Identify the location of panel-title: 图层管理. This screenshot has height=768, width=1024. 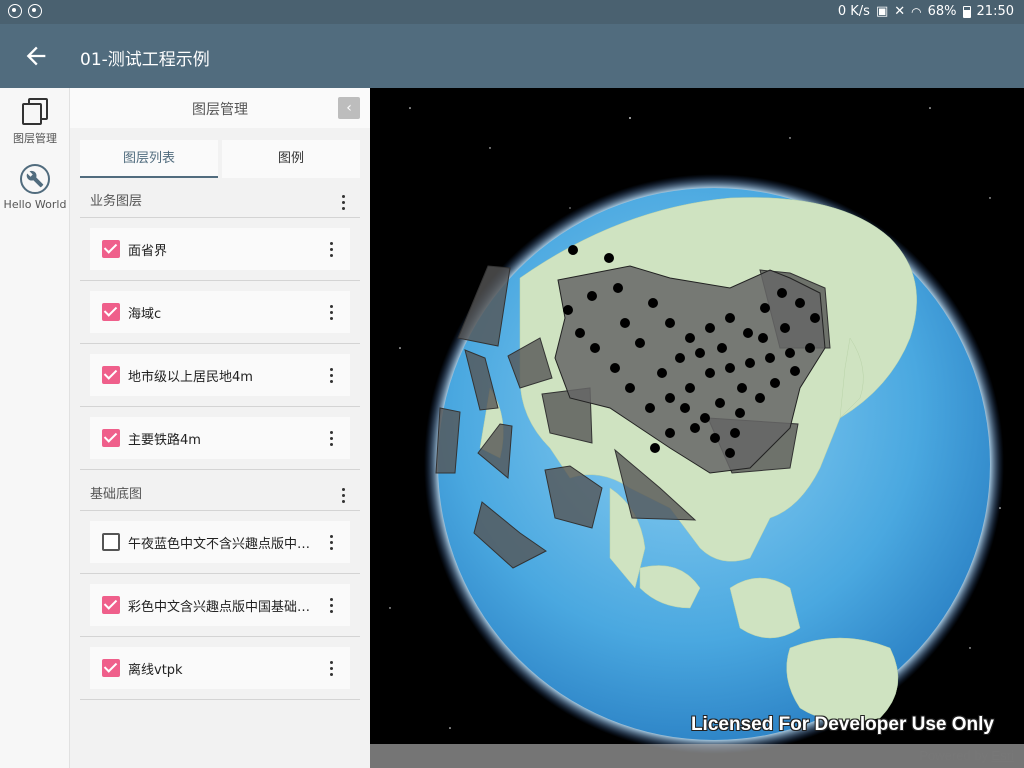
(220, 110).